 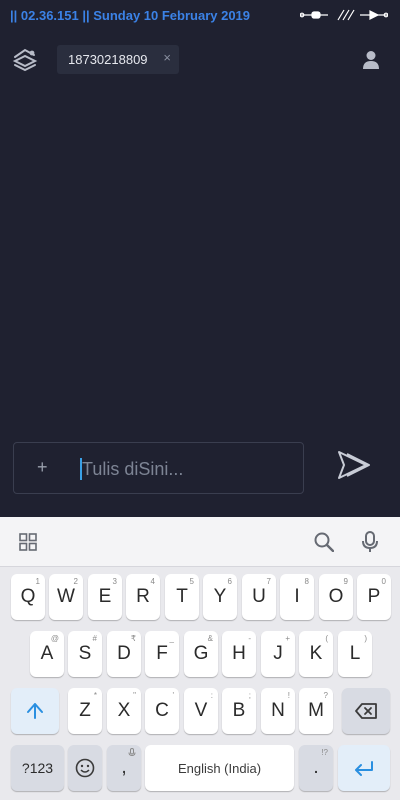 I want to click on key-n: ! N, so click(x=278, y=711).